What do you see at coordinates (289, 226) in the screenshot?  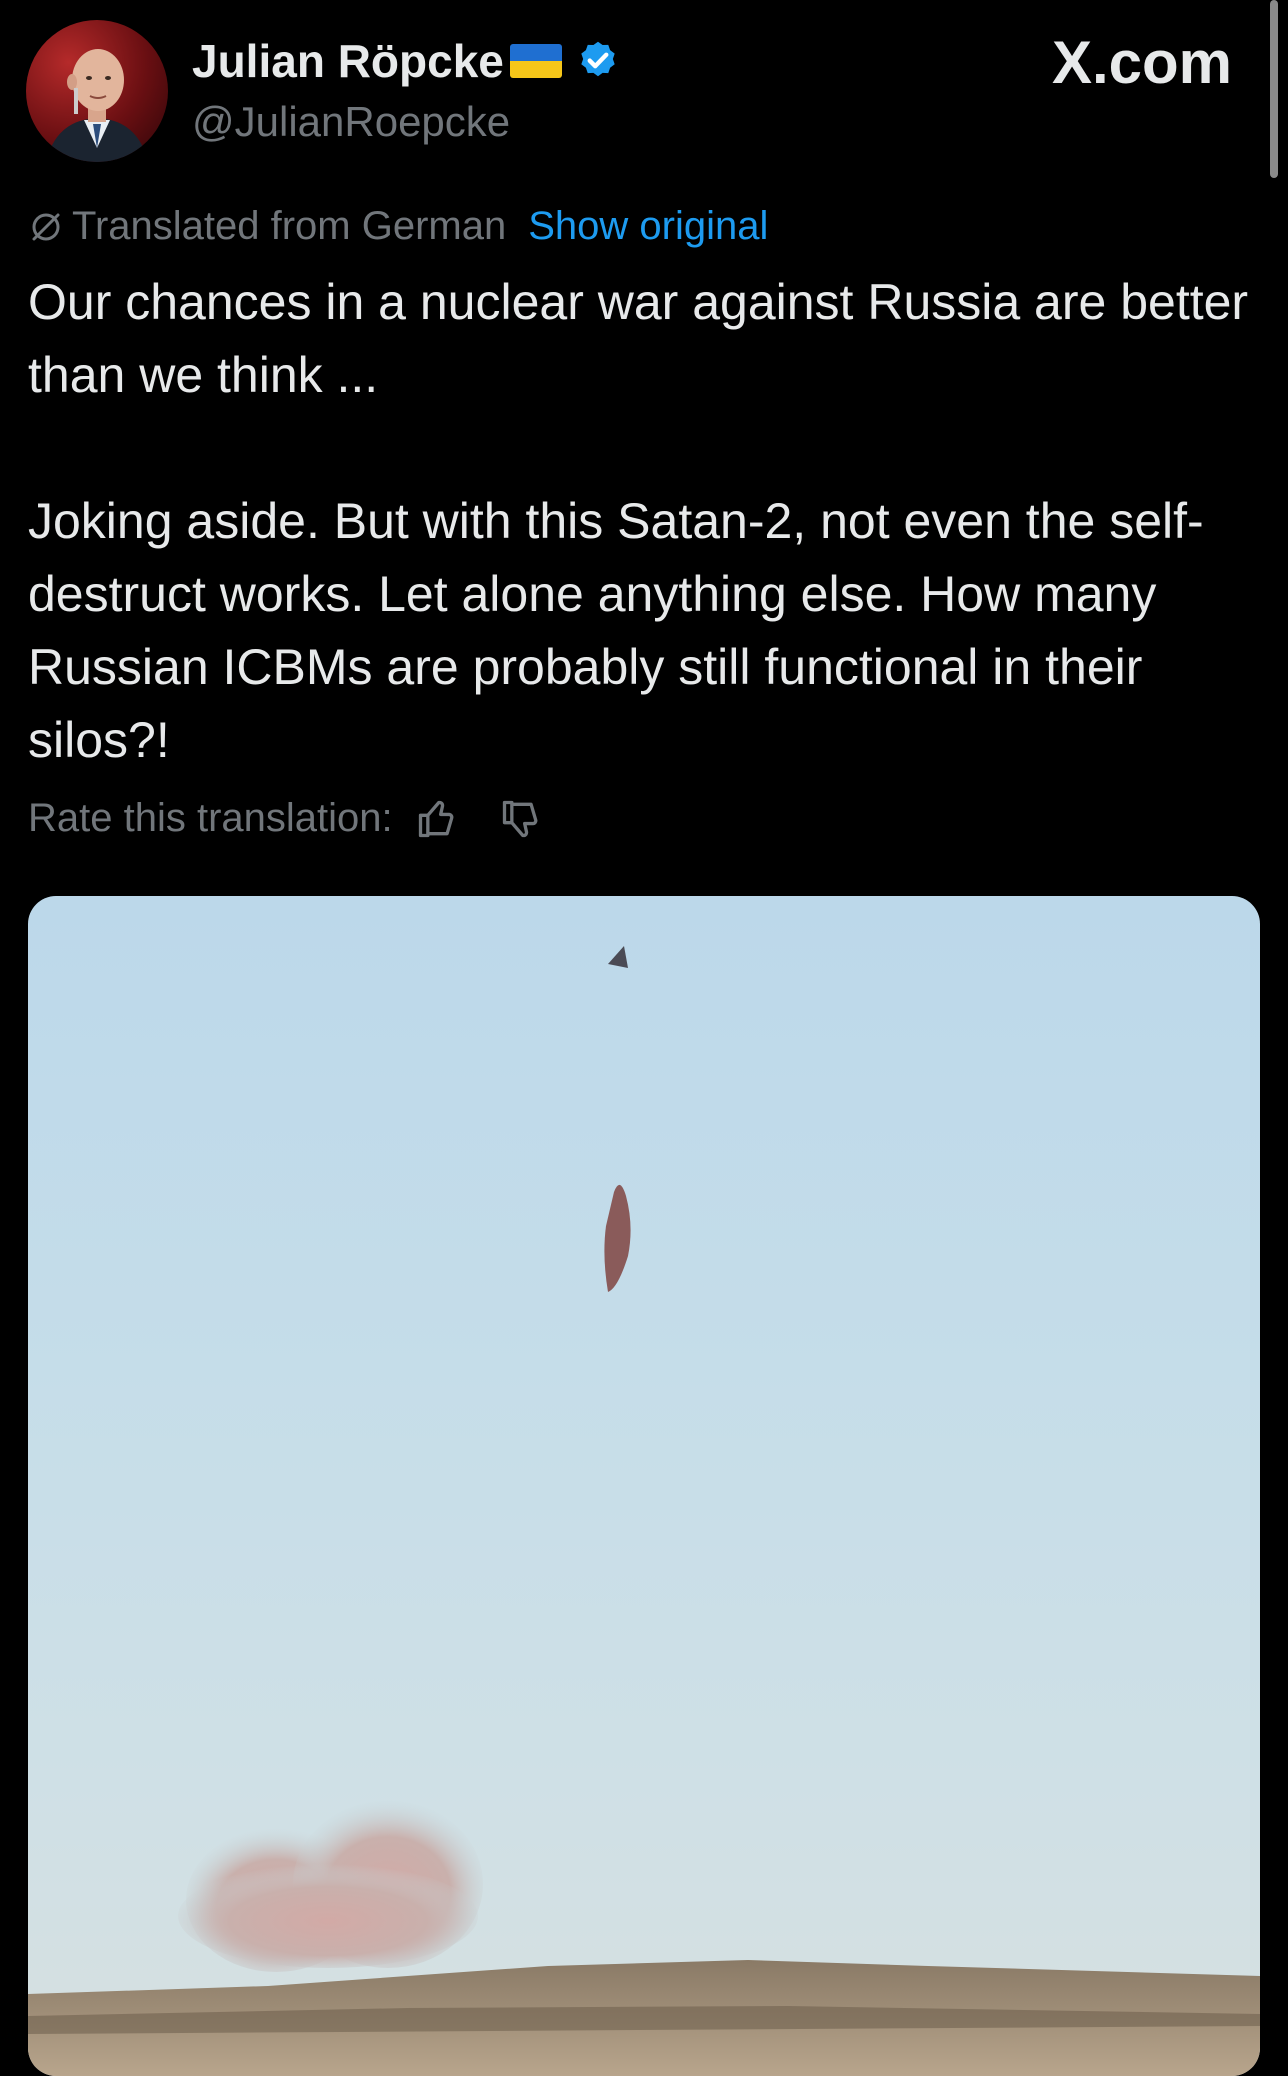 I see `translated-label: Translated from German` at bounding box center [289, 226].